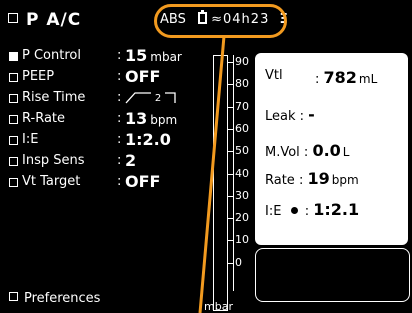  I want to click on mvol-value: 0.0, so click(326, 150).